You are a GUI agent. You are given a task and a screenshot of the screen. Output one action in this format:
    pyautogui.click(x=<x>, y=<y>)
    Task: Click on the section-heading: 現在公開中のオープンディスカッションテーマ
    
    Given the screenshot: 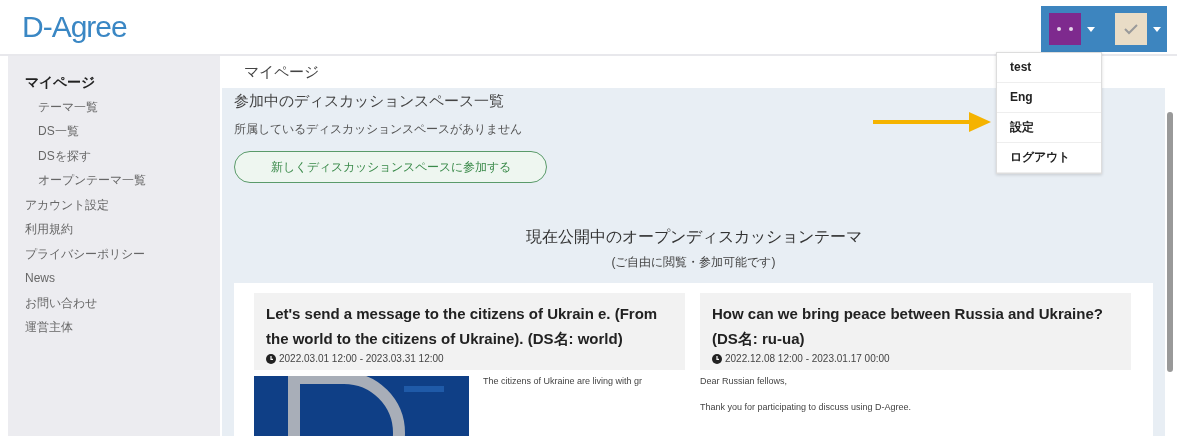 What is the action you would take?
    pyautogui.click(x=693, y=237)
    